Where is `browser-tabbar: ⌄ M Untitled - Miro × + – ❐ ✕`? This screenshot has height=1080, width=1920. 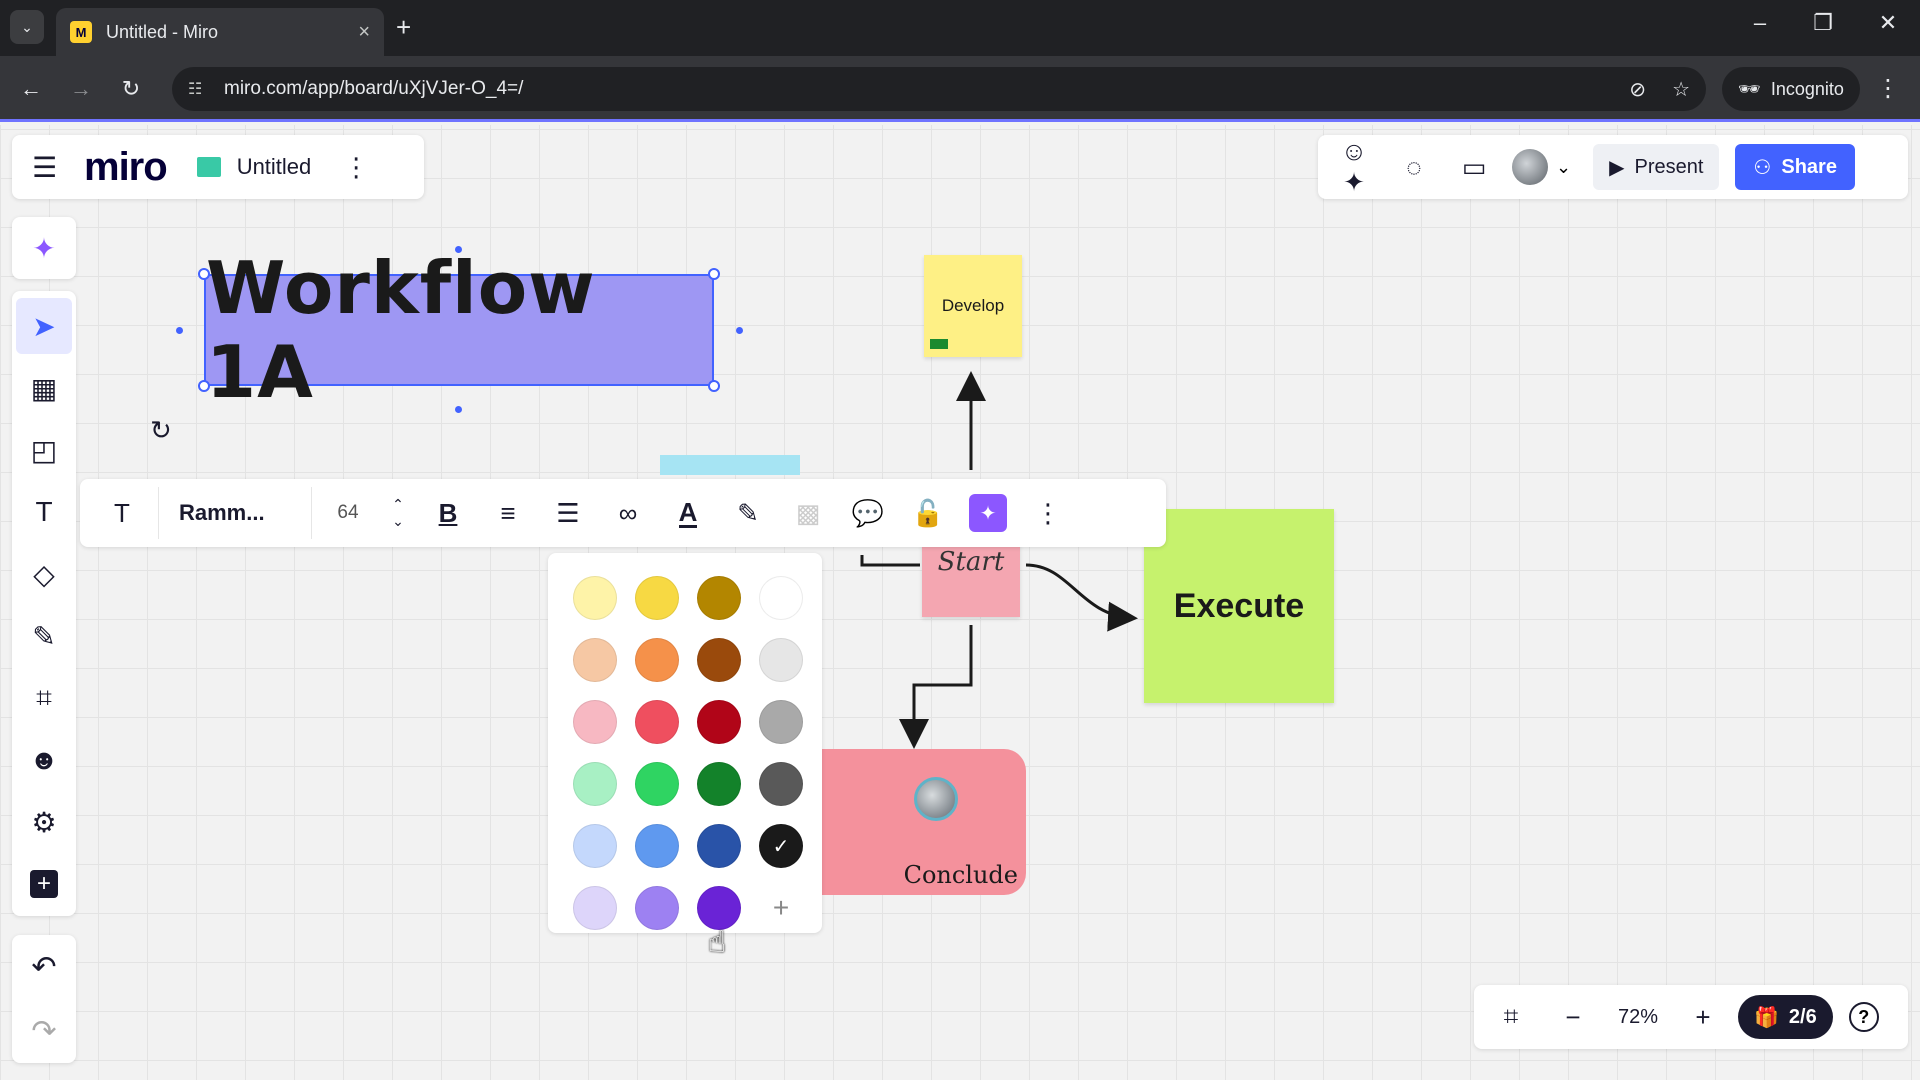
browser-tabbar: ⌄ M Untitled - Miro × + – ❐ ✕ is located at coordinates (960, 28).